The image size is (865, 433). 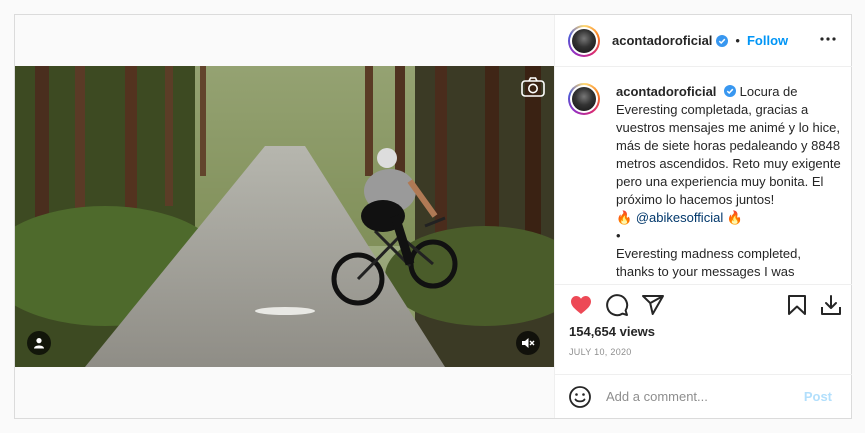 What do you see at coordinates (662, 40) in the screenshot?
I see `header-username: acontadoroficial` at bounding box center [662, 40].